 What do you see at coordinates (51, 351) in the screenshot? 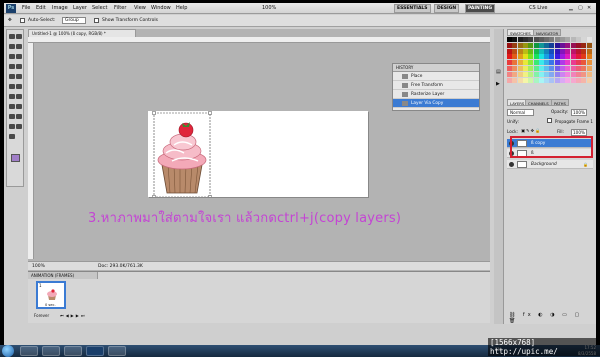
I see `media-player-icon` at bounding box center [51, 351].